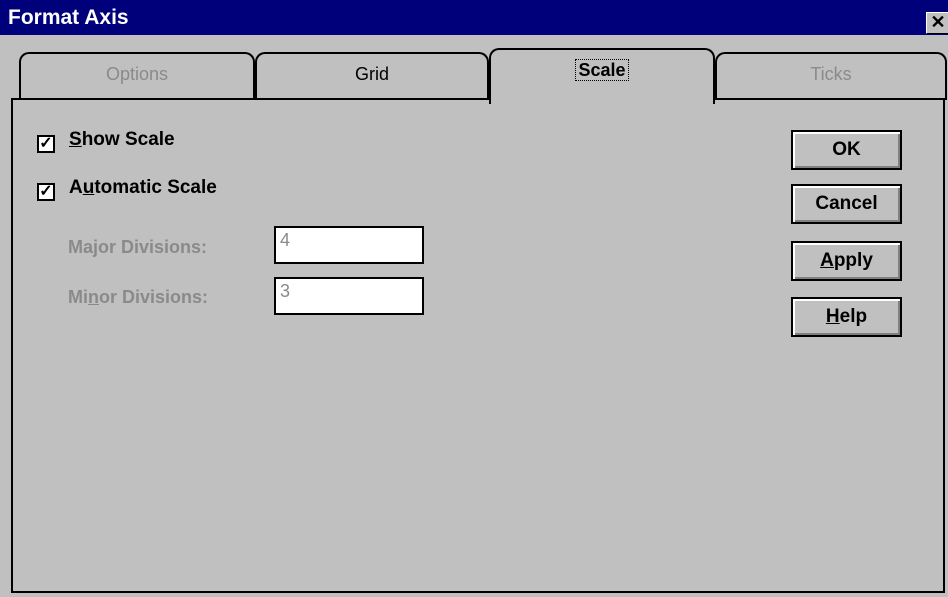  I want to click on tab-options-label: Options, so click(137, 74).